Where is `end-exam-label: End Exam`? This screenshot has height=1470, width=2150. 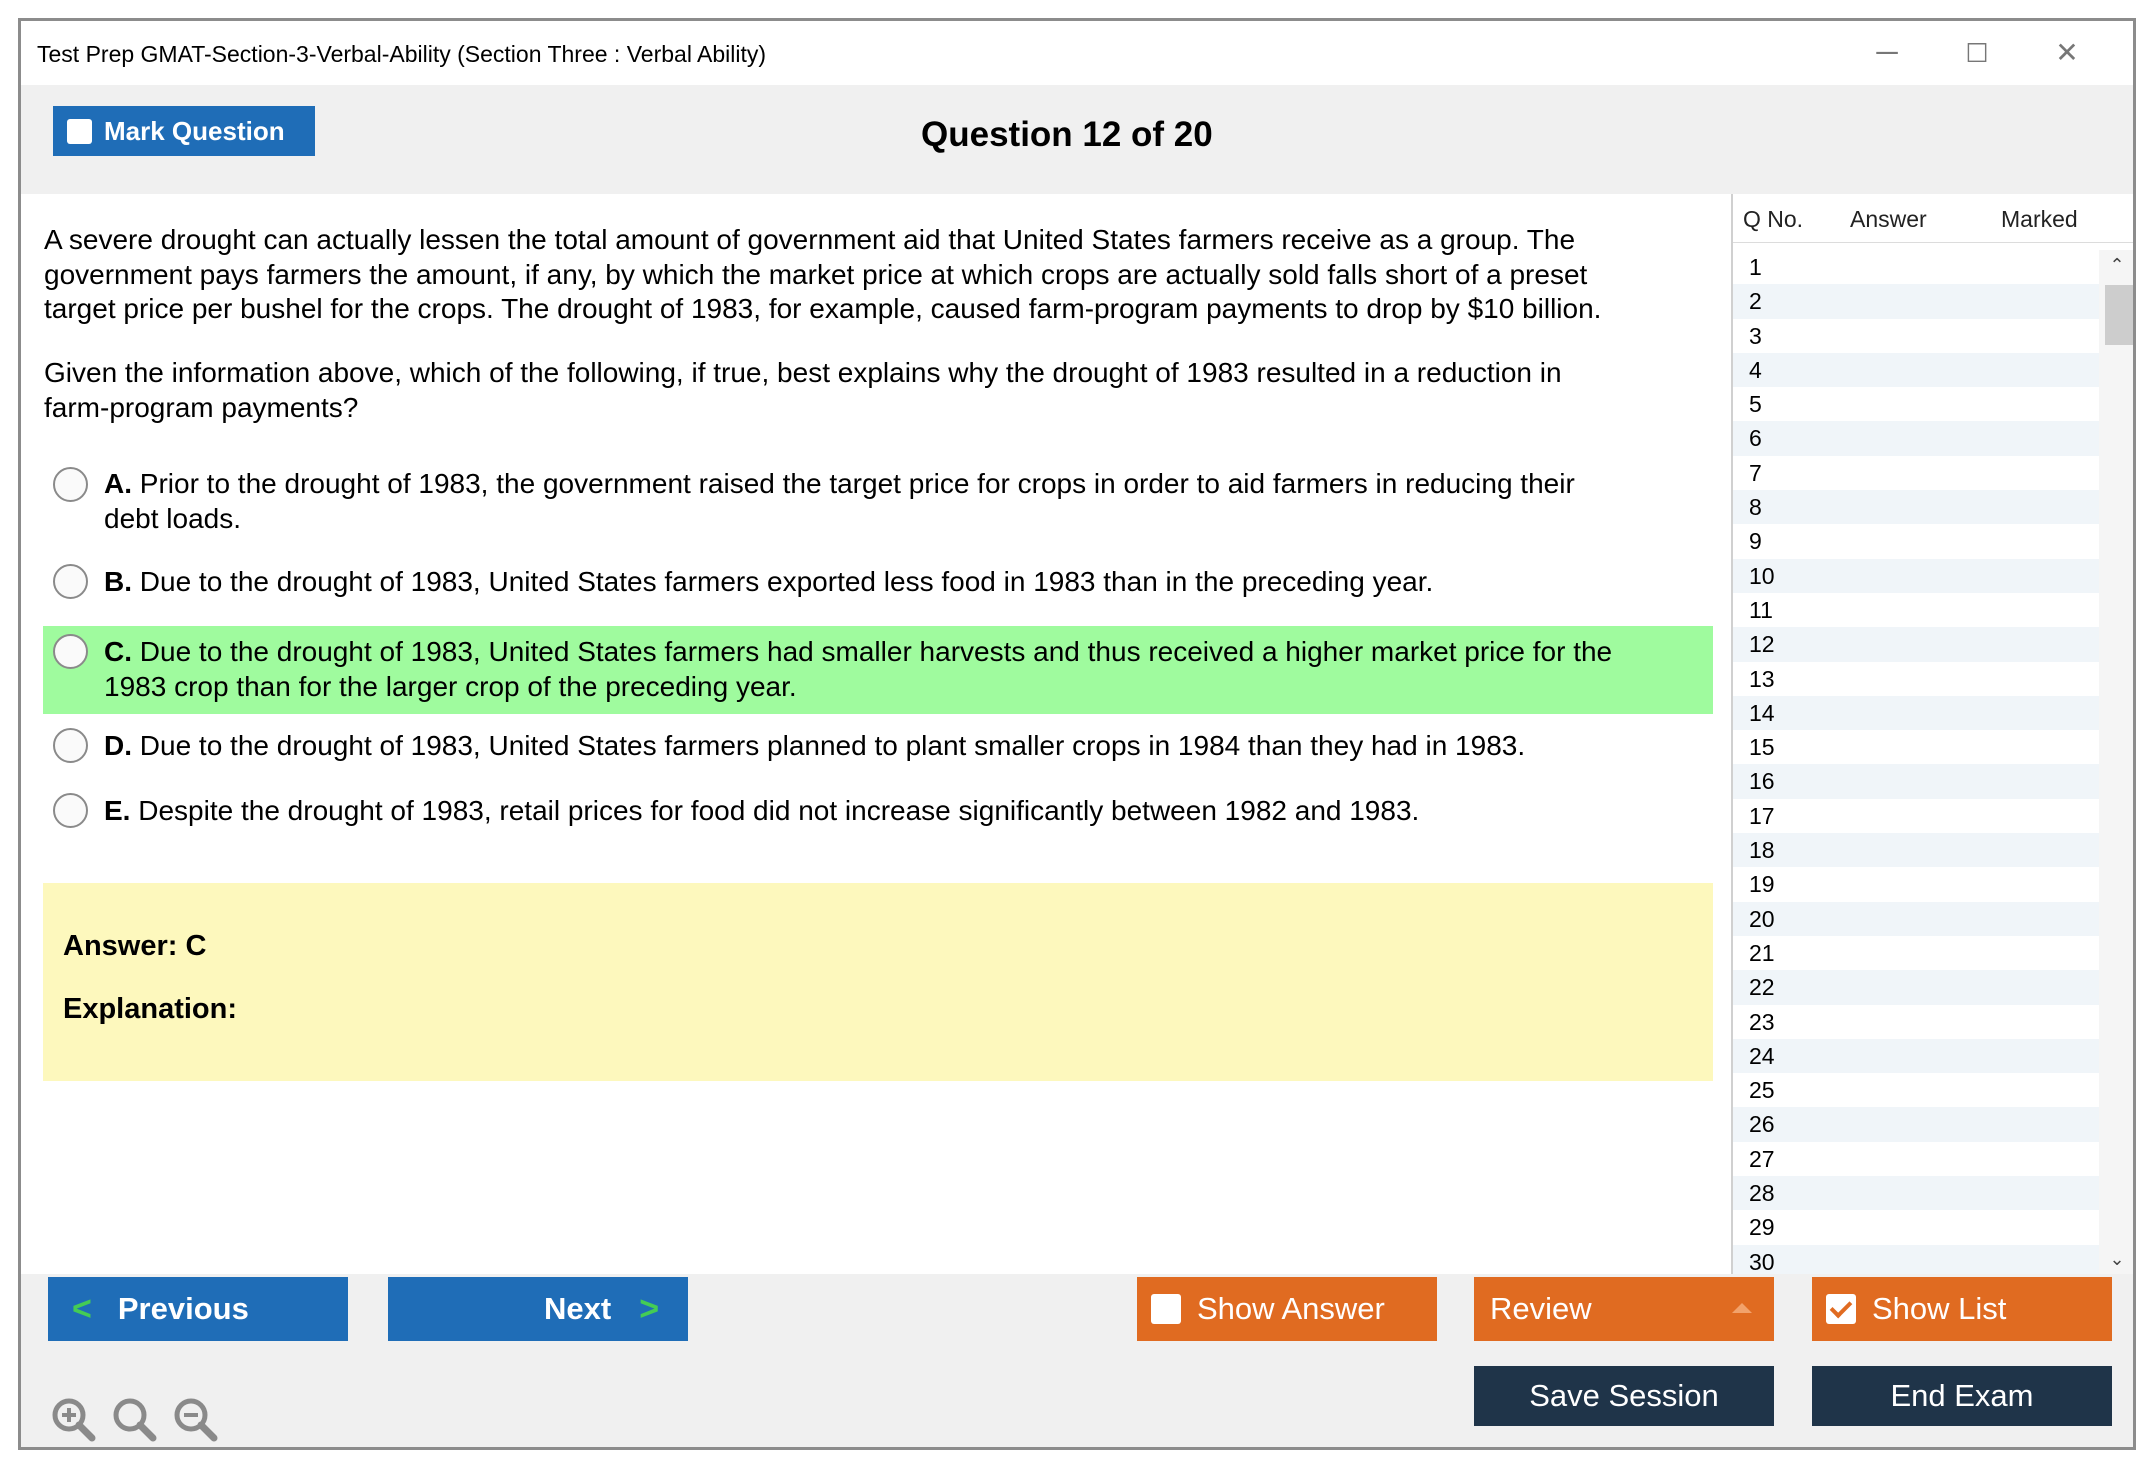
end-exam-label: End Exam is located at coordinates (1962, 1395).